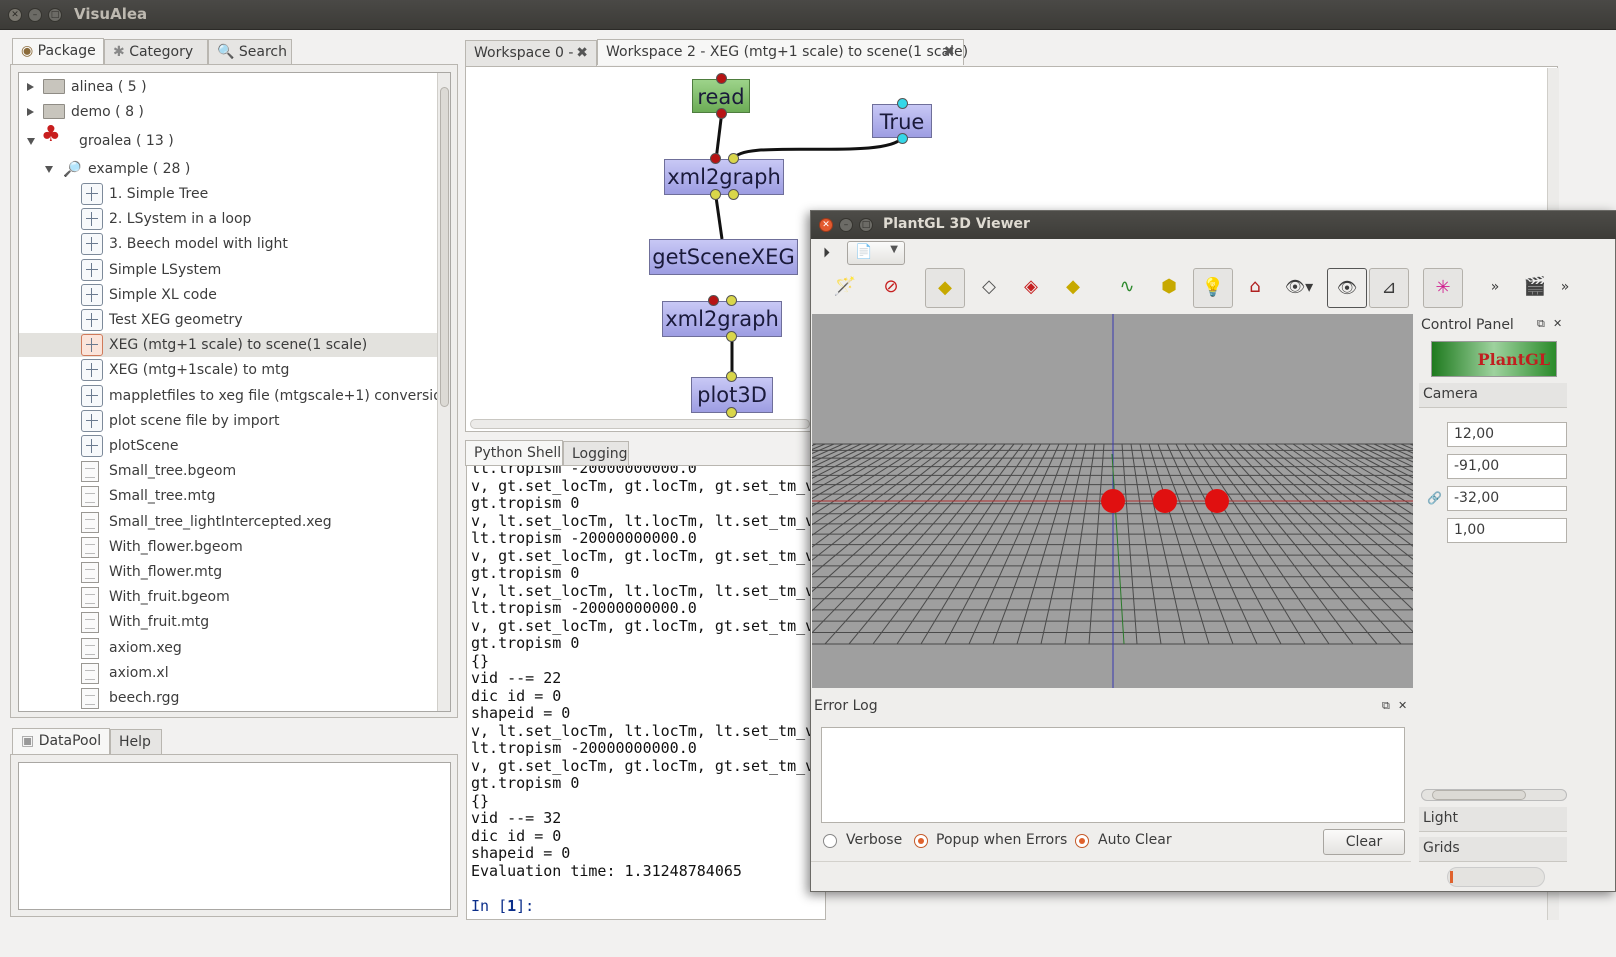  What do you see at coordinates (61, 741) in the screenshot?
I see `tab-datapool: ▣ DataPool` at bounding box center [61, 741].